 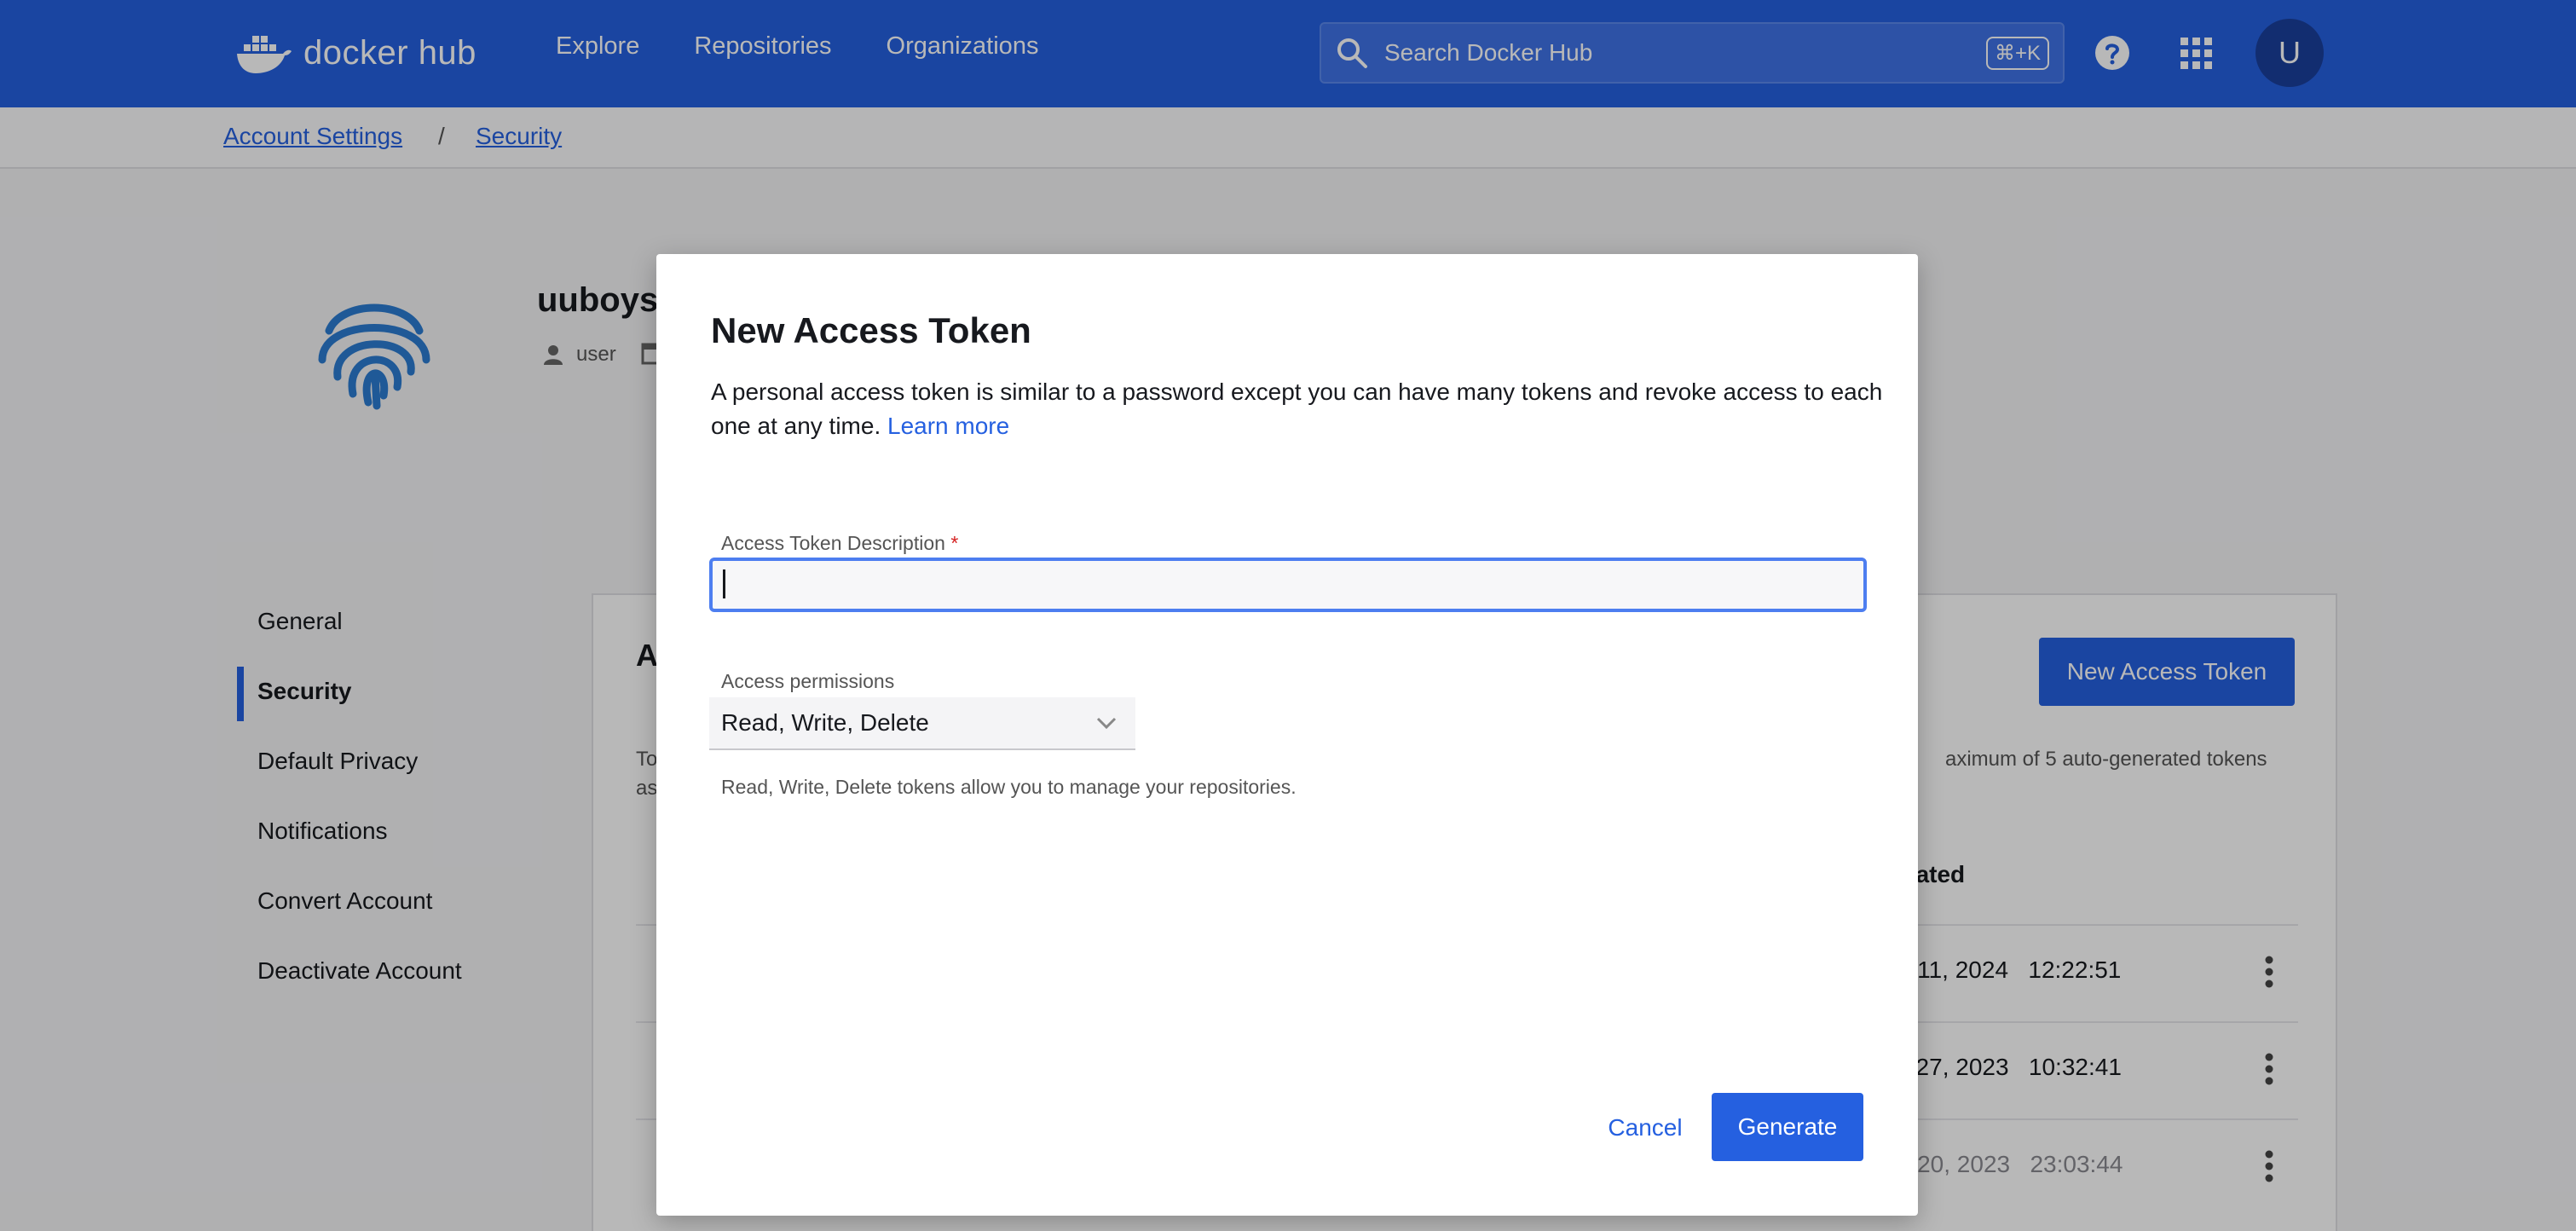 I want to click on generate-button: Generate, so click(x=1787, y=1127).